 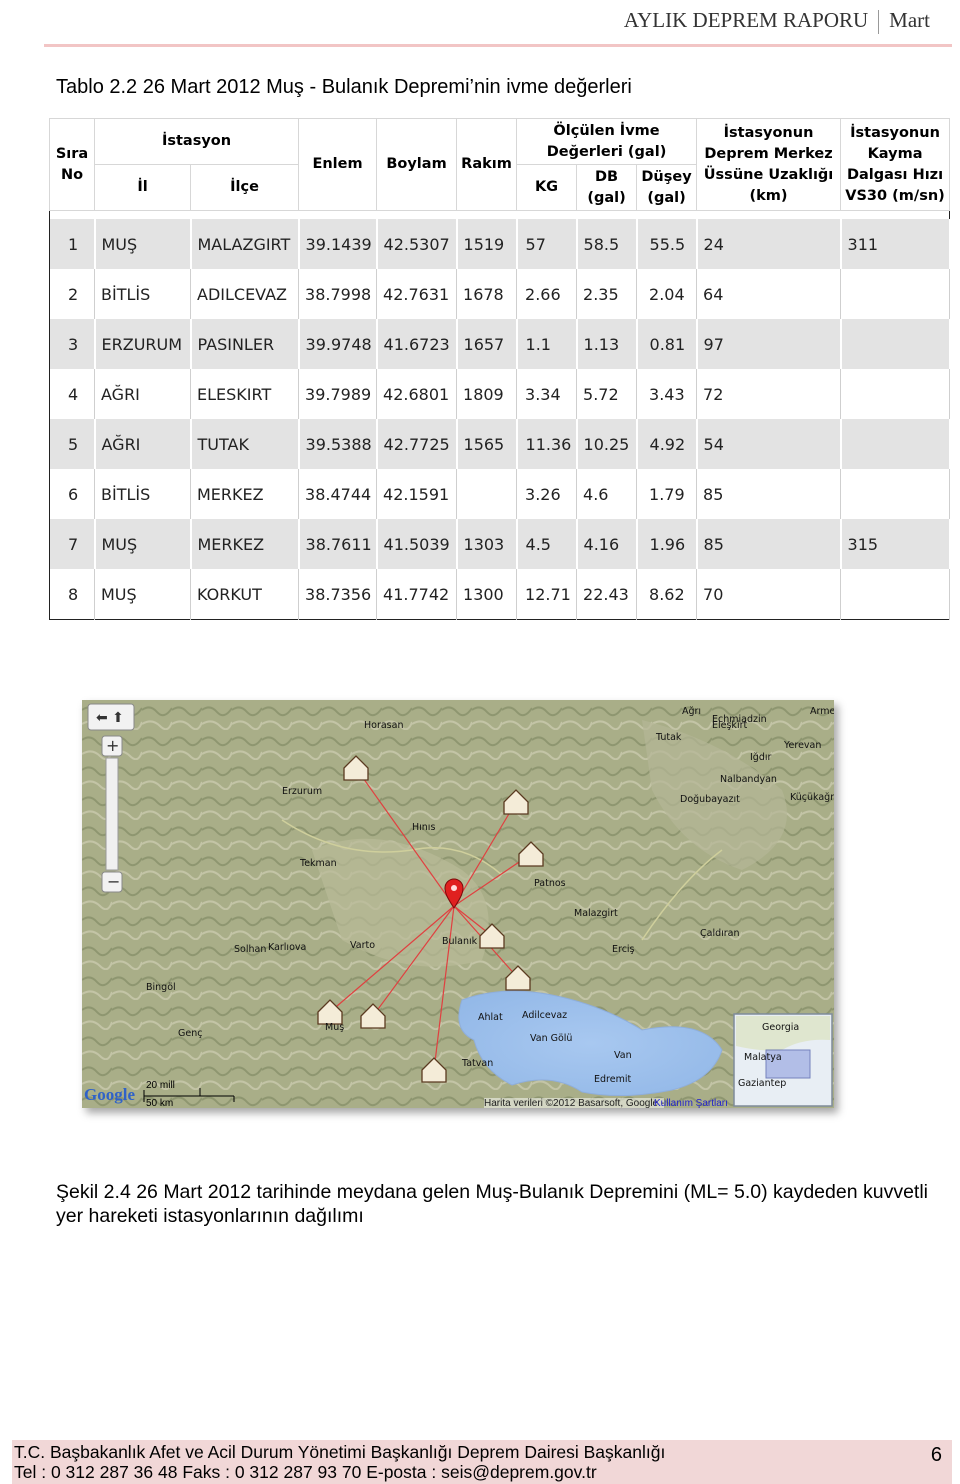 I want to click on cell-vs30: 315, so click(x=895, y=544).